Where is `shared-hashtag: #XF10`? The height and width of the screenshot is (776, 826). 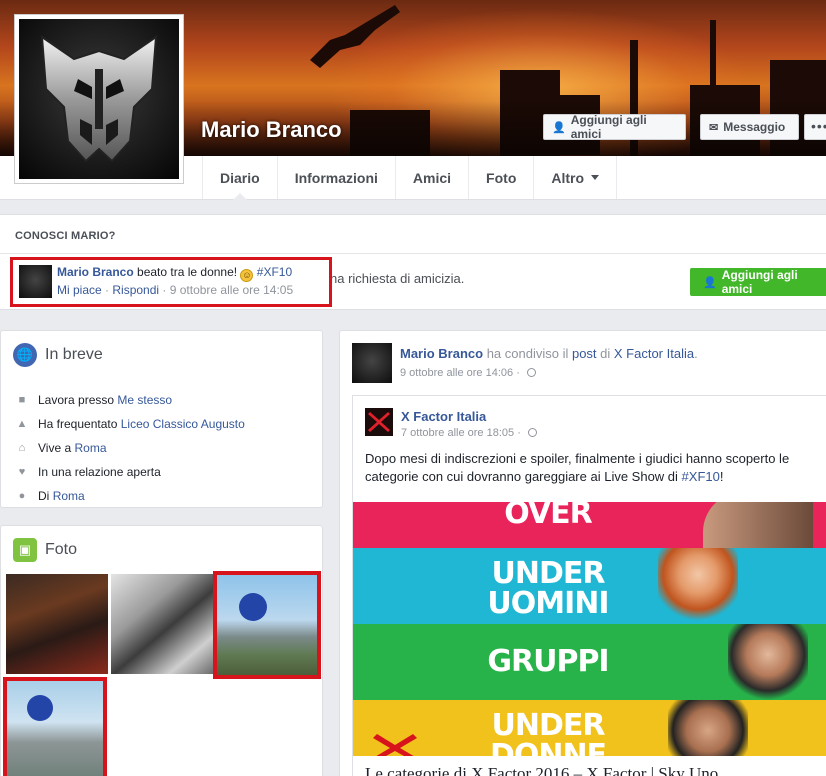 shared-hashtag: #XF10 is located at coordinates (701, 476).